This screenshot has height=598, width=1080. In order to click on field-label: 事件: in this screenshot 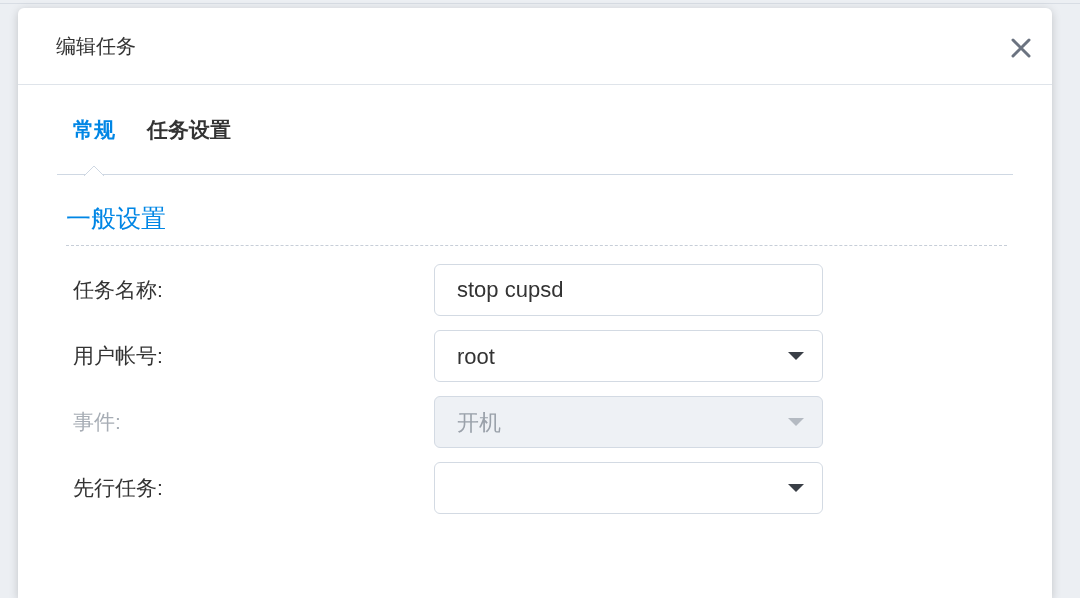, I will do `click(97, 422)`.